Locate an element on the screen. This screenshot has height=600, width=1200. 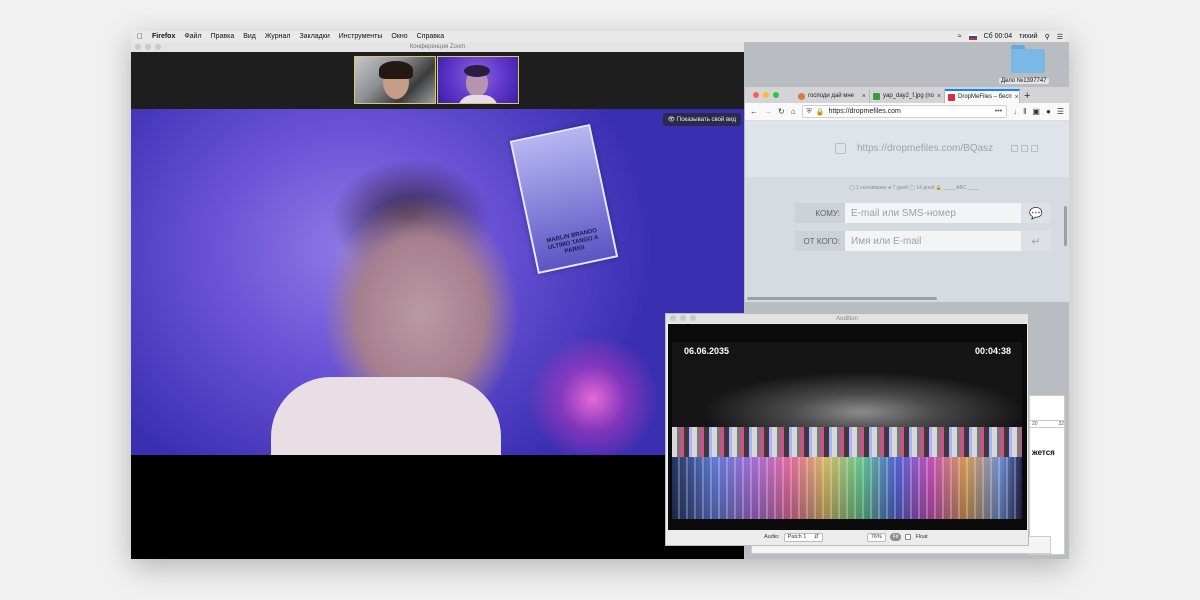
lock-icon: 🔒 is located at coordinates (820, 112).